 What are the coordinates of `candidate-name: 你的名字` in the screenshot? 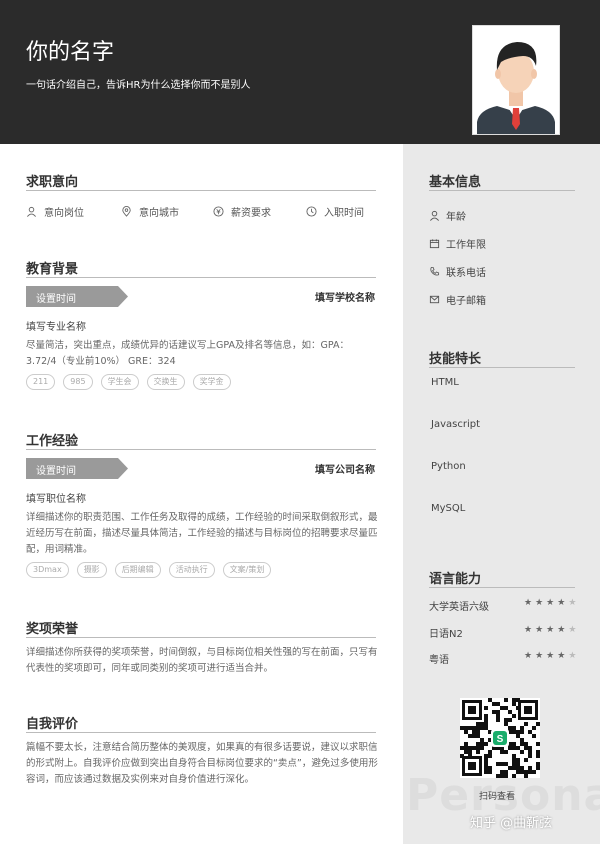 It's located at (70, 52).